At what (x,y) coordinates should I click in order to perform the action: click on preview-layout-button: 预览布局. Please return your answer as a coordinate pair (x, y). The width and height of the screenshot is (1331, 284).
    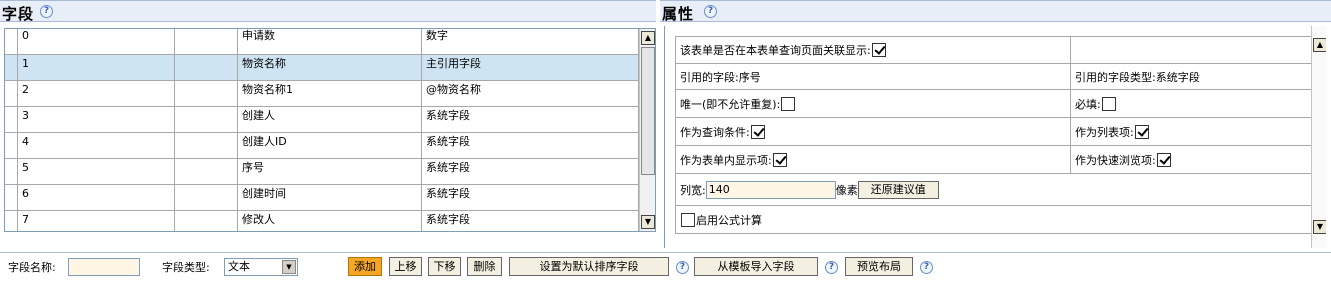
    Looking at the image, I should click on (879, 266).